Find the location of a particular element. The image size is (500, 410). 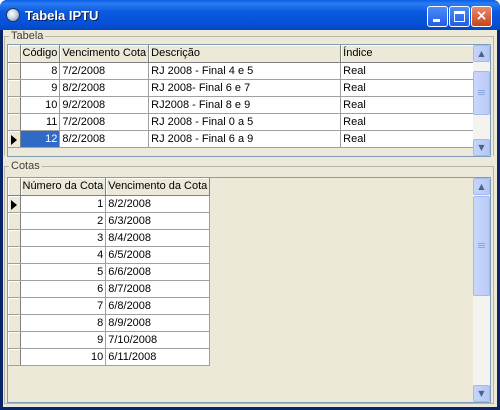

cell-codigo: 9 is located at coordinates (40, 88).